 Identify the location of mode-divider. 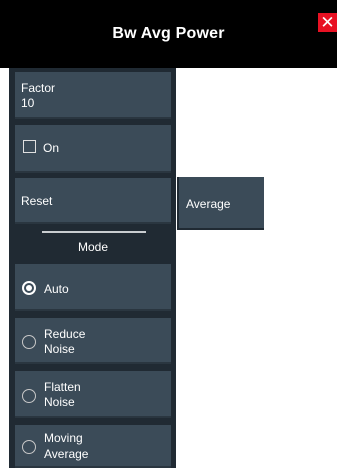
(94, 232).